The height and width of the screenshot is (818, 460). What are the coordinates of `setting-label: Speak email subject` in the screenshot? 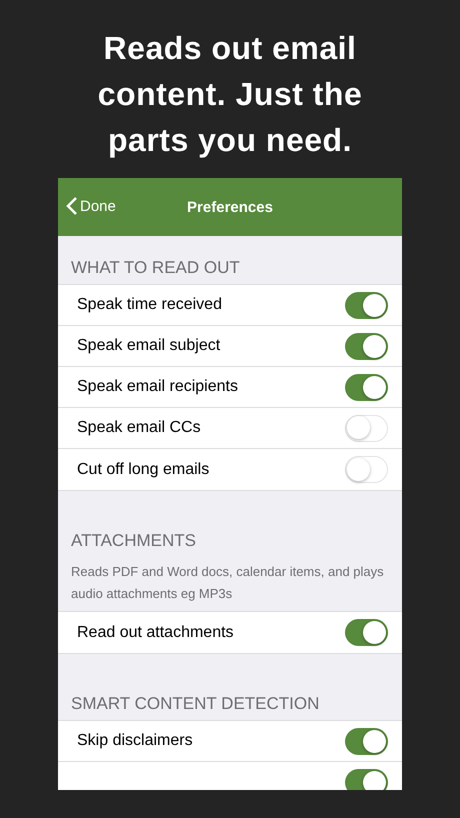 It's located at (148, 346).